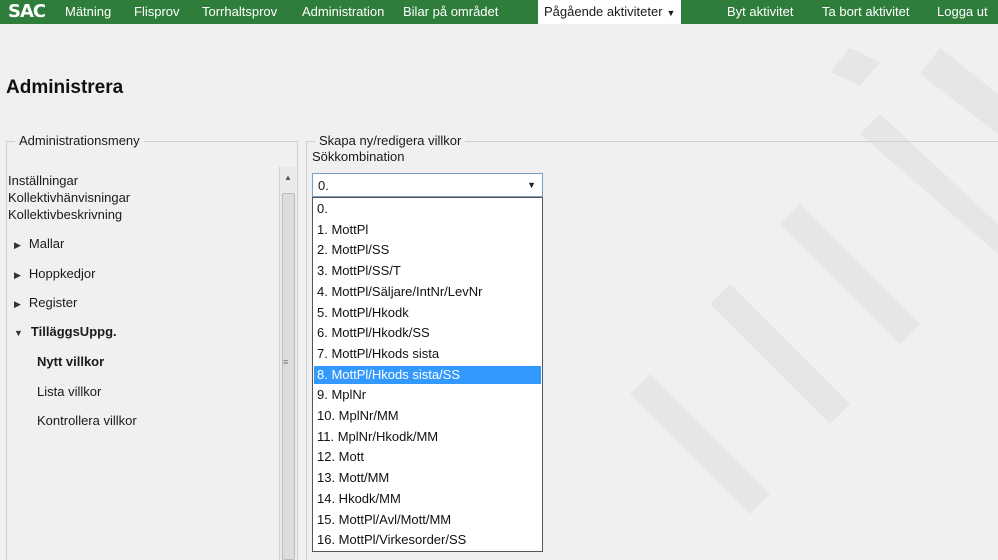  I want to click on menu-group-label: TilläggsUppg., so click(73, 331).